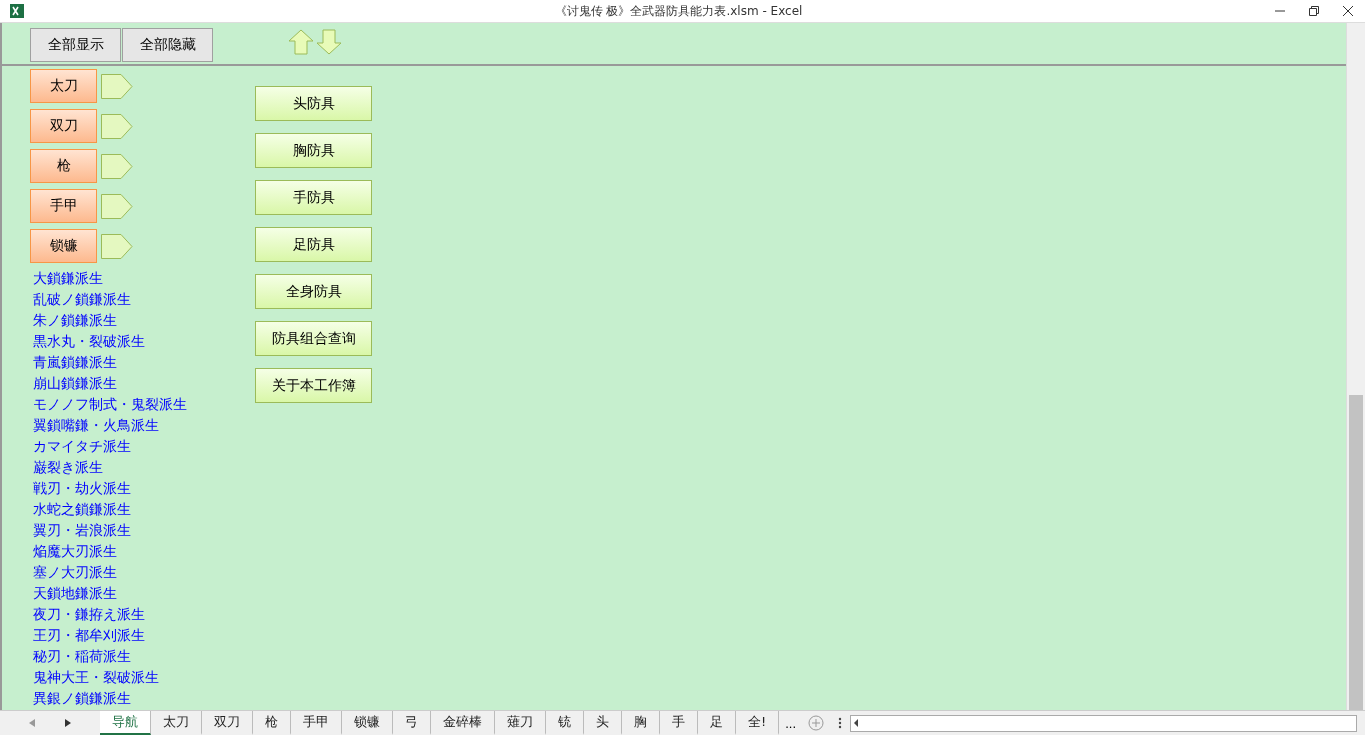 The width and height of the screenshot is (1365, 735). Describe the element at coordinates (144, 572) in the screenshot. I see `weapon-link: 塞ノ大刃派生` at that location.